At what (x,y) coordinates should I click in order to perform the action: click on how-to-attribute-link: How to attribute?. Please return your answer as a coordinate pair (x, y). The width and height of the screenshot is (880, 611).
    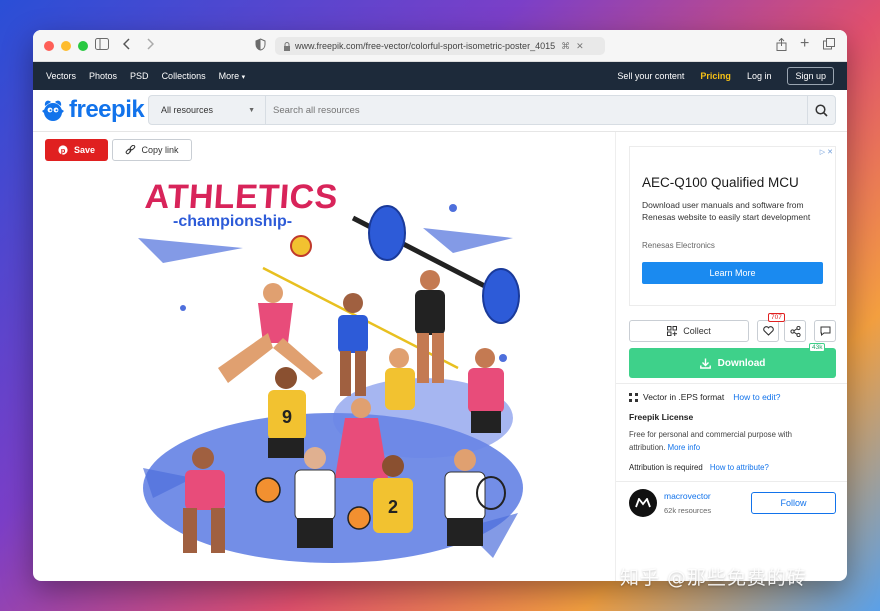
    Looking at the image, I should click on (739, 467).